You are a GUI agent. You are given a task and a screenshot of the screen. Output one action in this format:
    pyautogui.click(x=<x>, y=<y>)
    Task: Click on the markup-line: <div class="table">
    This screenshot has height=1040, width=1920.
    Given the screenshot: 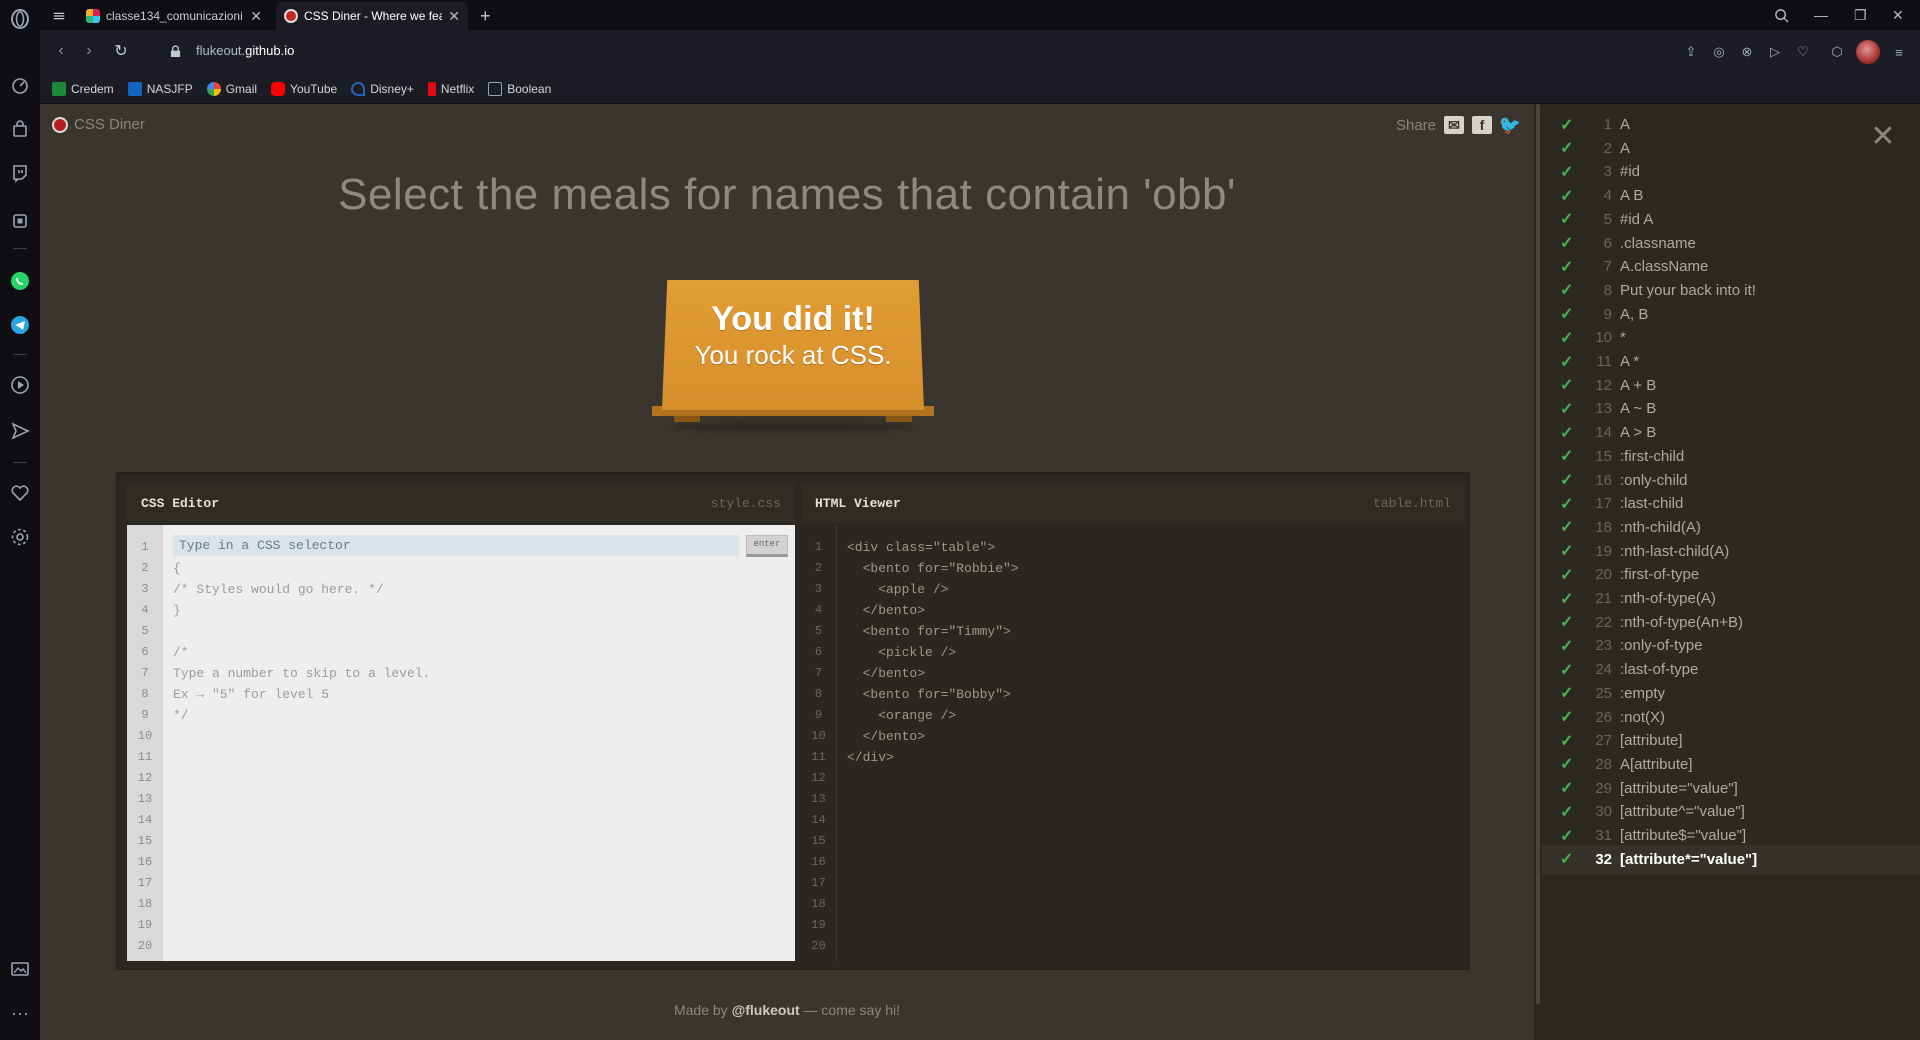 What is the action you would take?
    pyautogui.click(x=1156, y=547)
    